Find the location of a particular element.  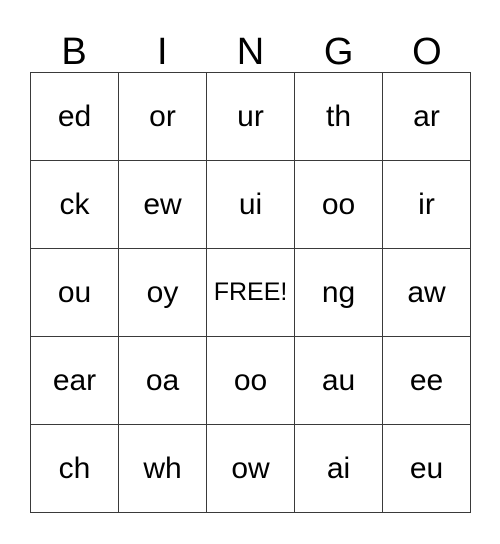

bingo-cell-label: wh is located at coordinates (162, 468).